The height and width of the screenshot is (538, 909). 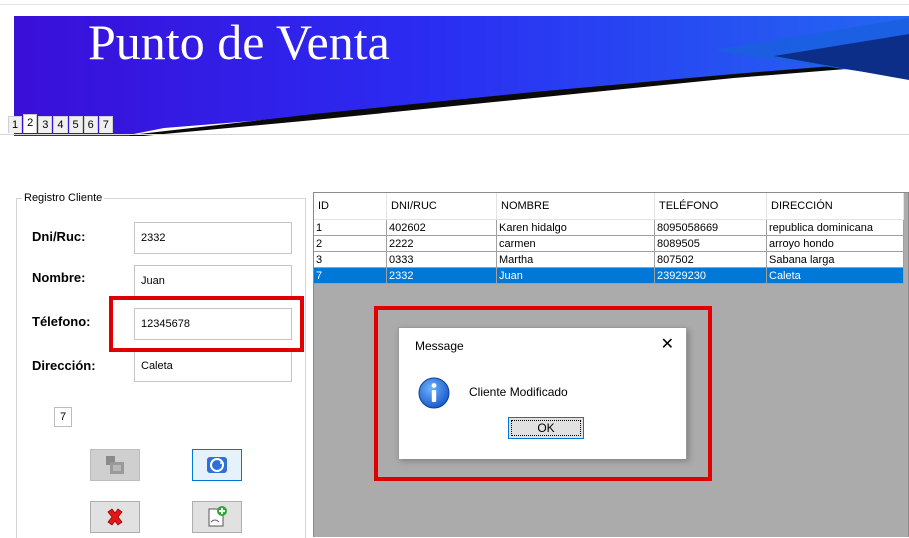 What do you see at coordinates (835, 227) in the screenshot?
I see `cell-direccion: republica dominicana` at bounding box center [835, 227].